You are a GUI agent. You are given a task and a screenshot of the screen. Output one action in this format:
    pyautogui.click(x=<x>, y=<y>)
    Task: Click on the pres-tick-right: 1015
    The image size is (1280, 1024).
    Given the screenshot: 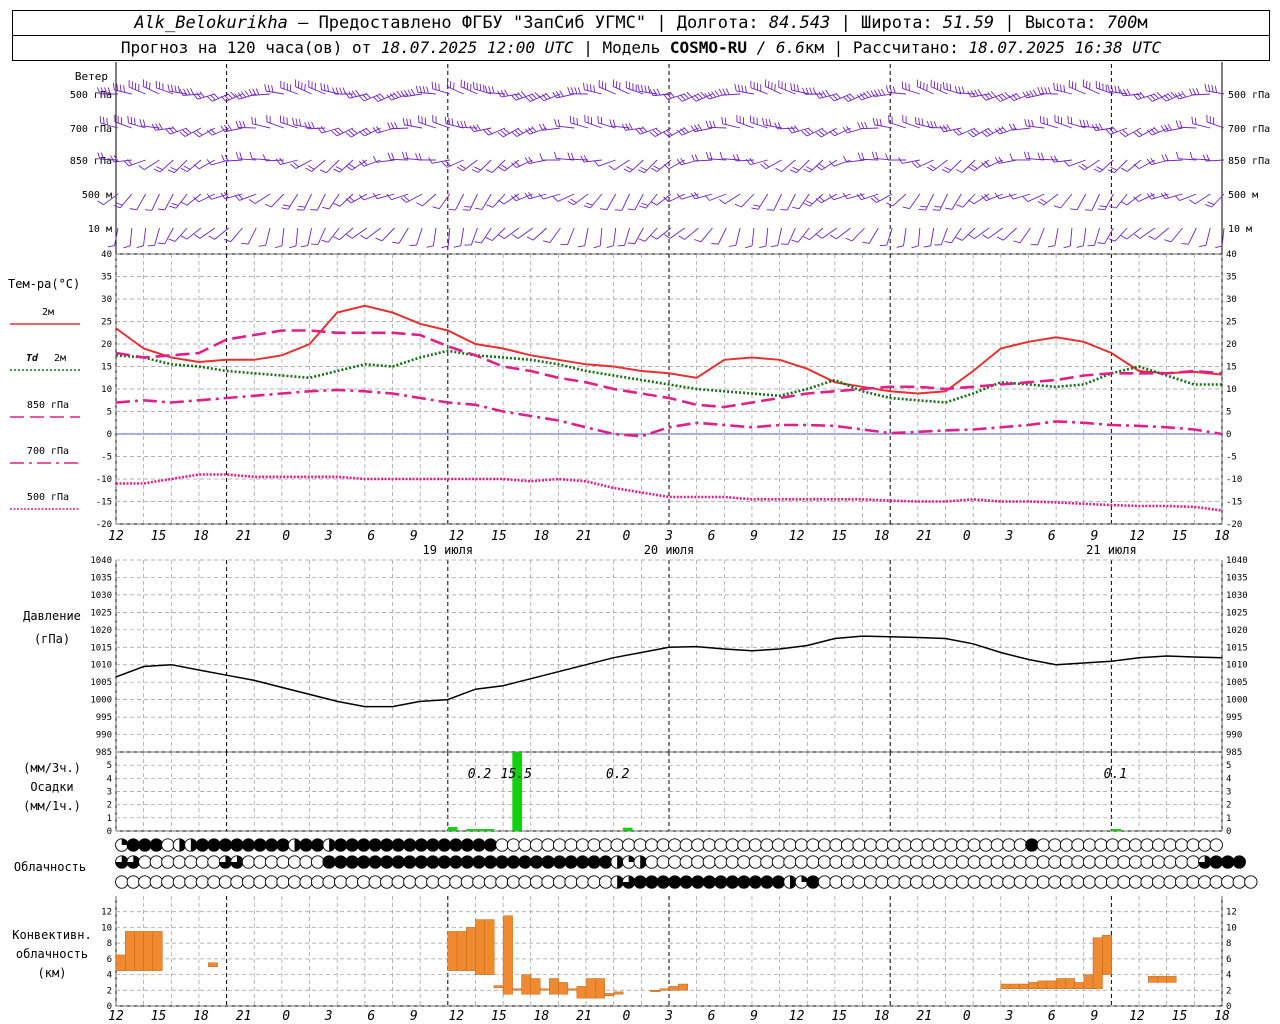 What is the action you would take?
    pyautogui.click(x=1237, y=648)
    